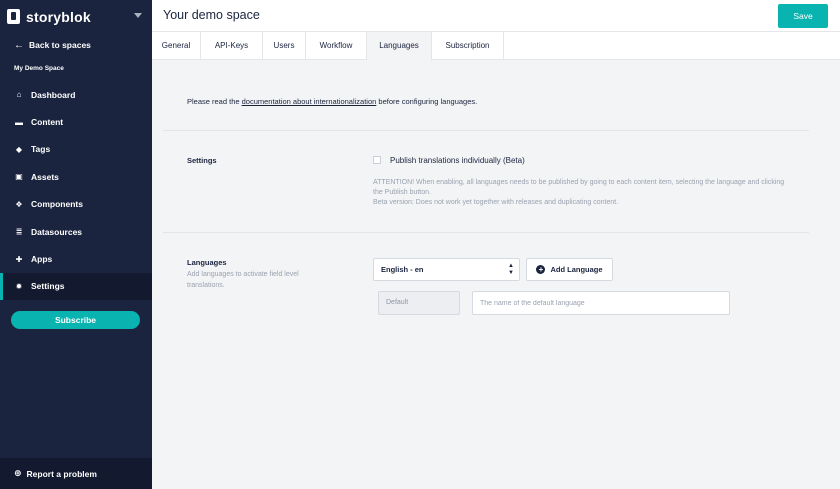 The height and width of the screenshot is (489, 840). Describe the element at coordinates (232, 46) in the screenshot. I see `tab-api-keys: API-Keys` at that location.